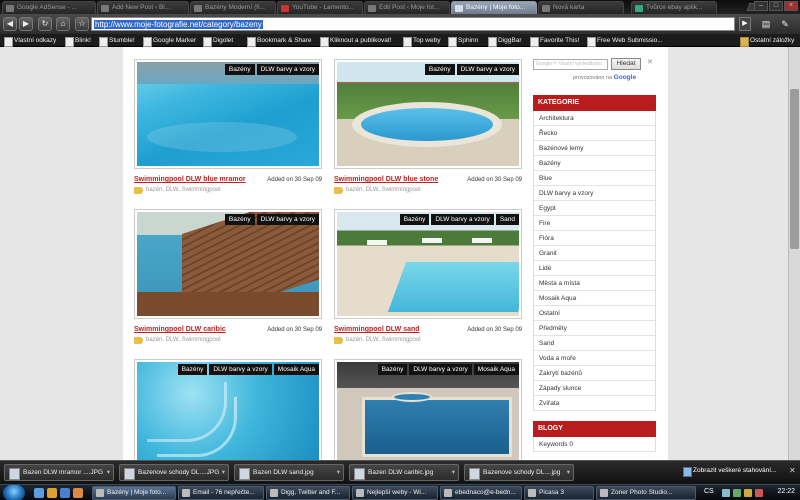 The image size is (800, 500). I want to click on category-link: Města a místa, so click(594, 283).